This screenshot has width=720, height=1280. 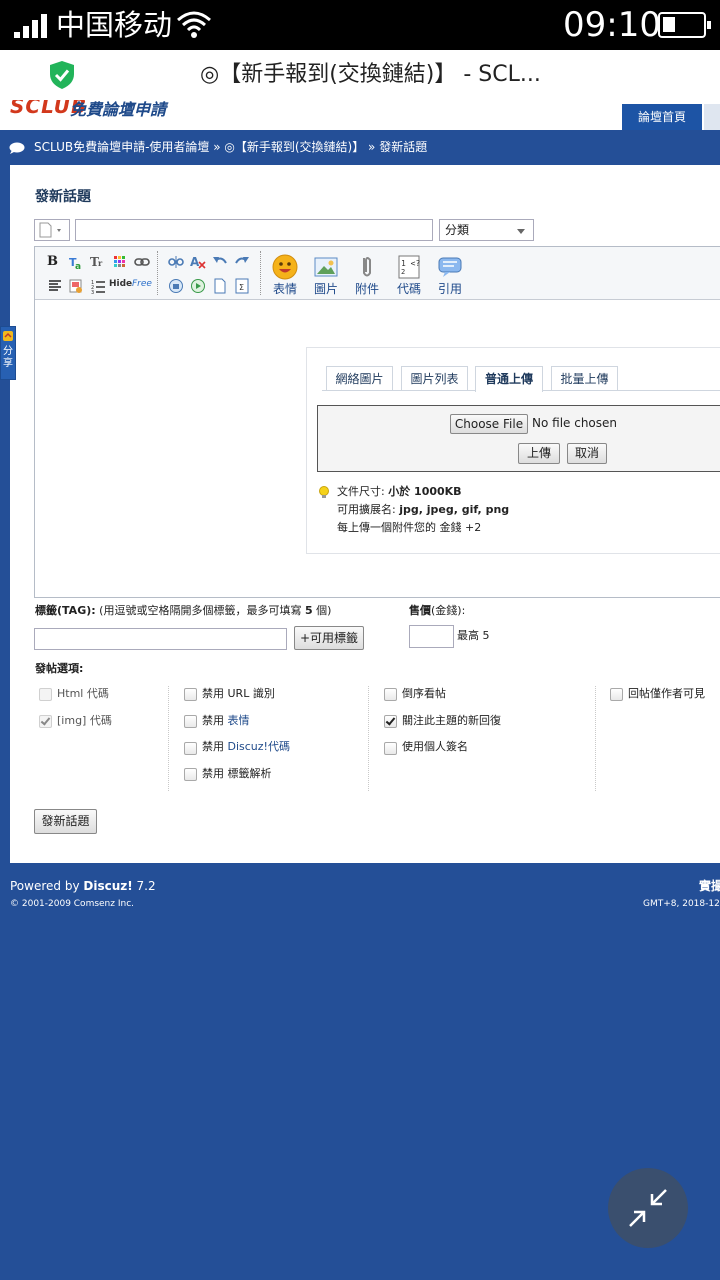 I want to click on bold-icon: B, so click(x=55, y=262).